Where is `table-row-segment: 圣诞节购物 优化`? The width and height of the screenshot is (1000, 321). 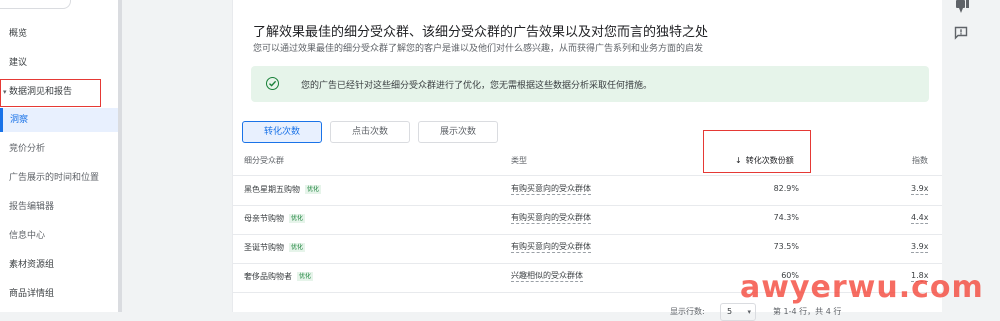 table-row-segment: 圣诞节购物 优化 is located at coordinates (275, 247).